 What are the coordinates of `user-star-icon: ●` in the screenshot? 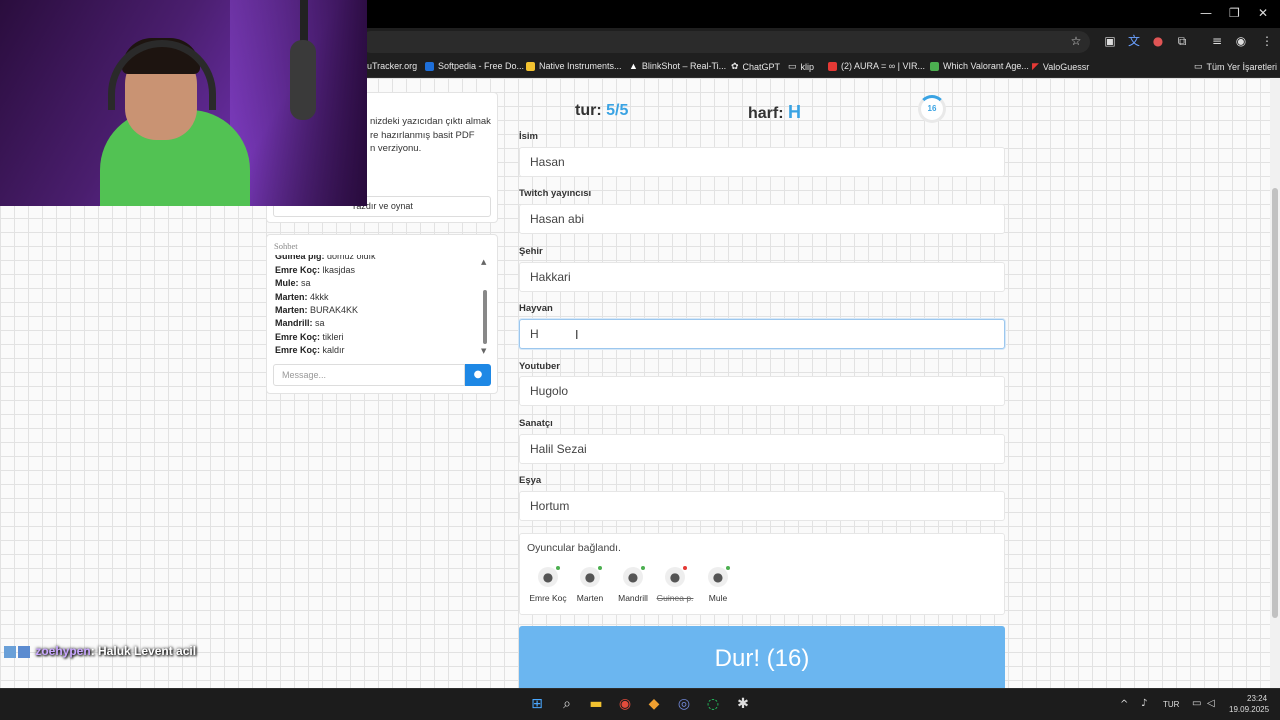 It's located at (549, 576).